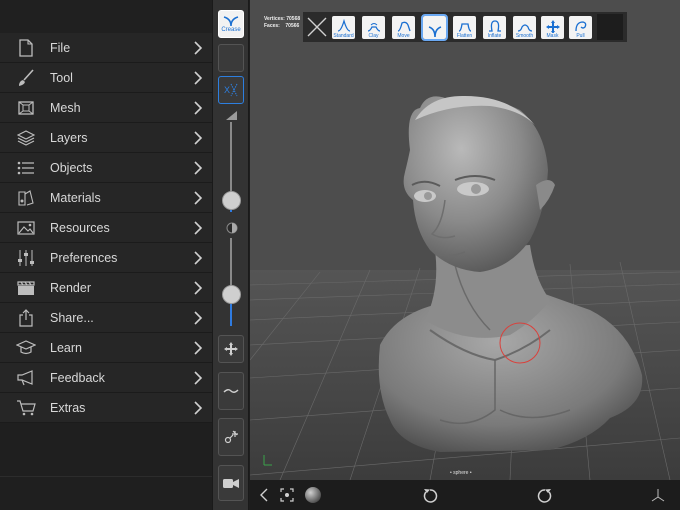  Describe the element at coordinates (106, 408) in the screenshot. I see `menu-item-extras: Extras` at that location.